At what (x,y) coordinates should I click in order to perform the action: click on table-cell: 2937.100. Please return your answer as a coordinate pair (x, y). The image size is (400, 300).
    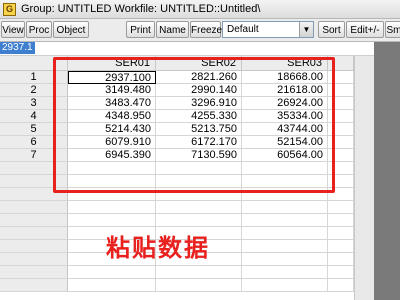
    Looking at the image, I should click on (112, 77).